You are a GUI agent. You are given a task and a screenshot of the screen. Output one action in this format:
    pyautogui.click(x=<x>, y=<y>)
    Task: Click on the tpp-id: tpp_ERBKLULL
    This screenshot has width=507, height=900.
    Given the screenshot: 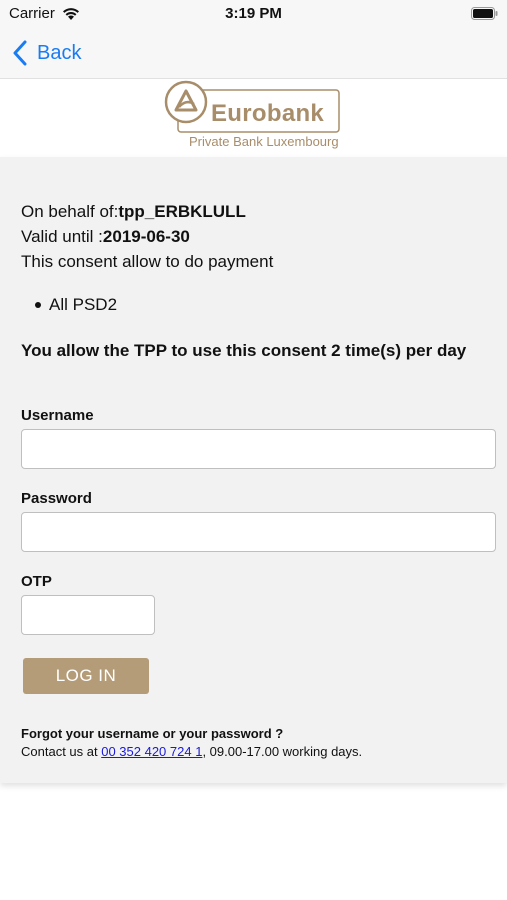 What is the action you would take?
    pyautogui.click(x=182, y=211)
    